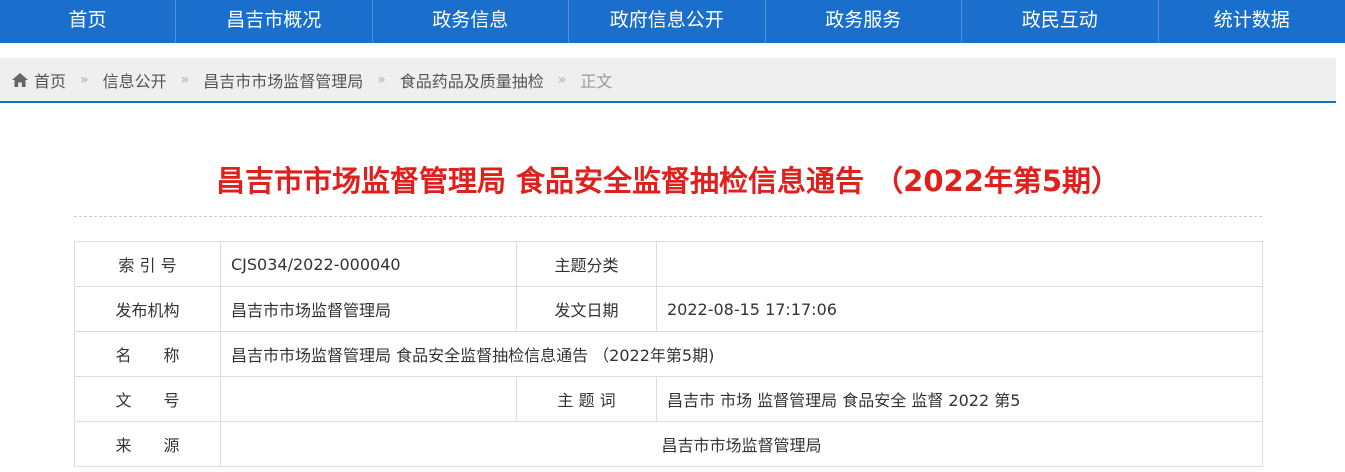 This screenshot has width=1345, height=472. I want to click on page-title: 昌吉市市场监督管理局 食品安全监督抽检信息通告 （2022年第5期）, so click(668, 181).